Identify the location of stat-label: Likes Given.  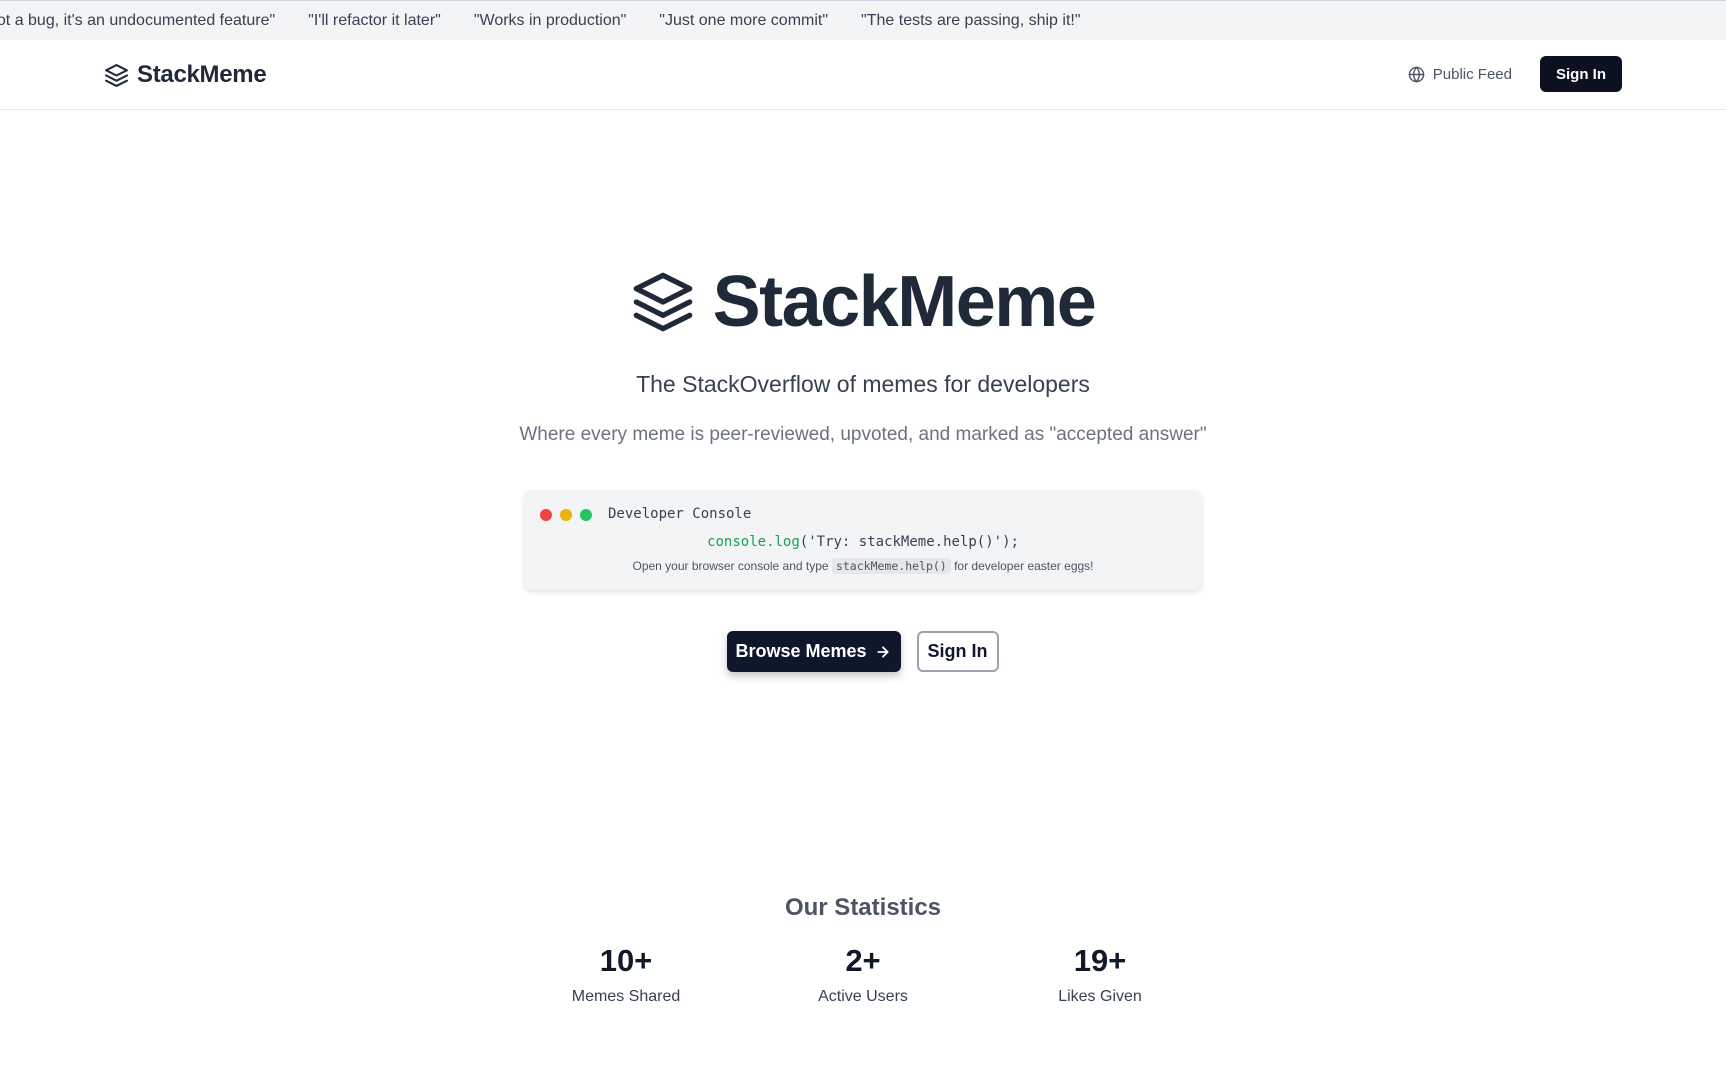
(1100, 996).